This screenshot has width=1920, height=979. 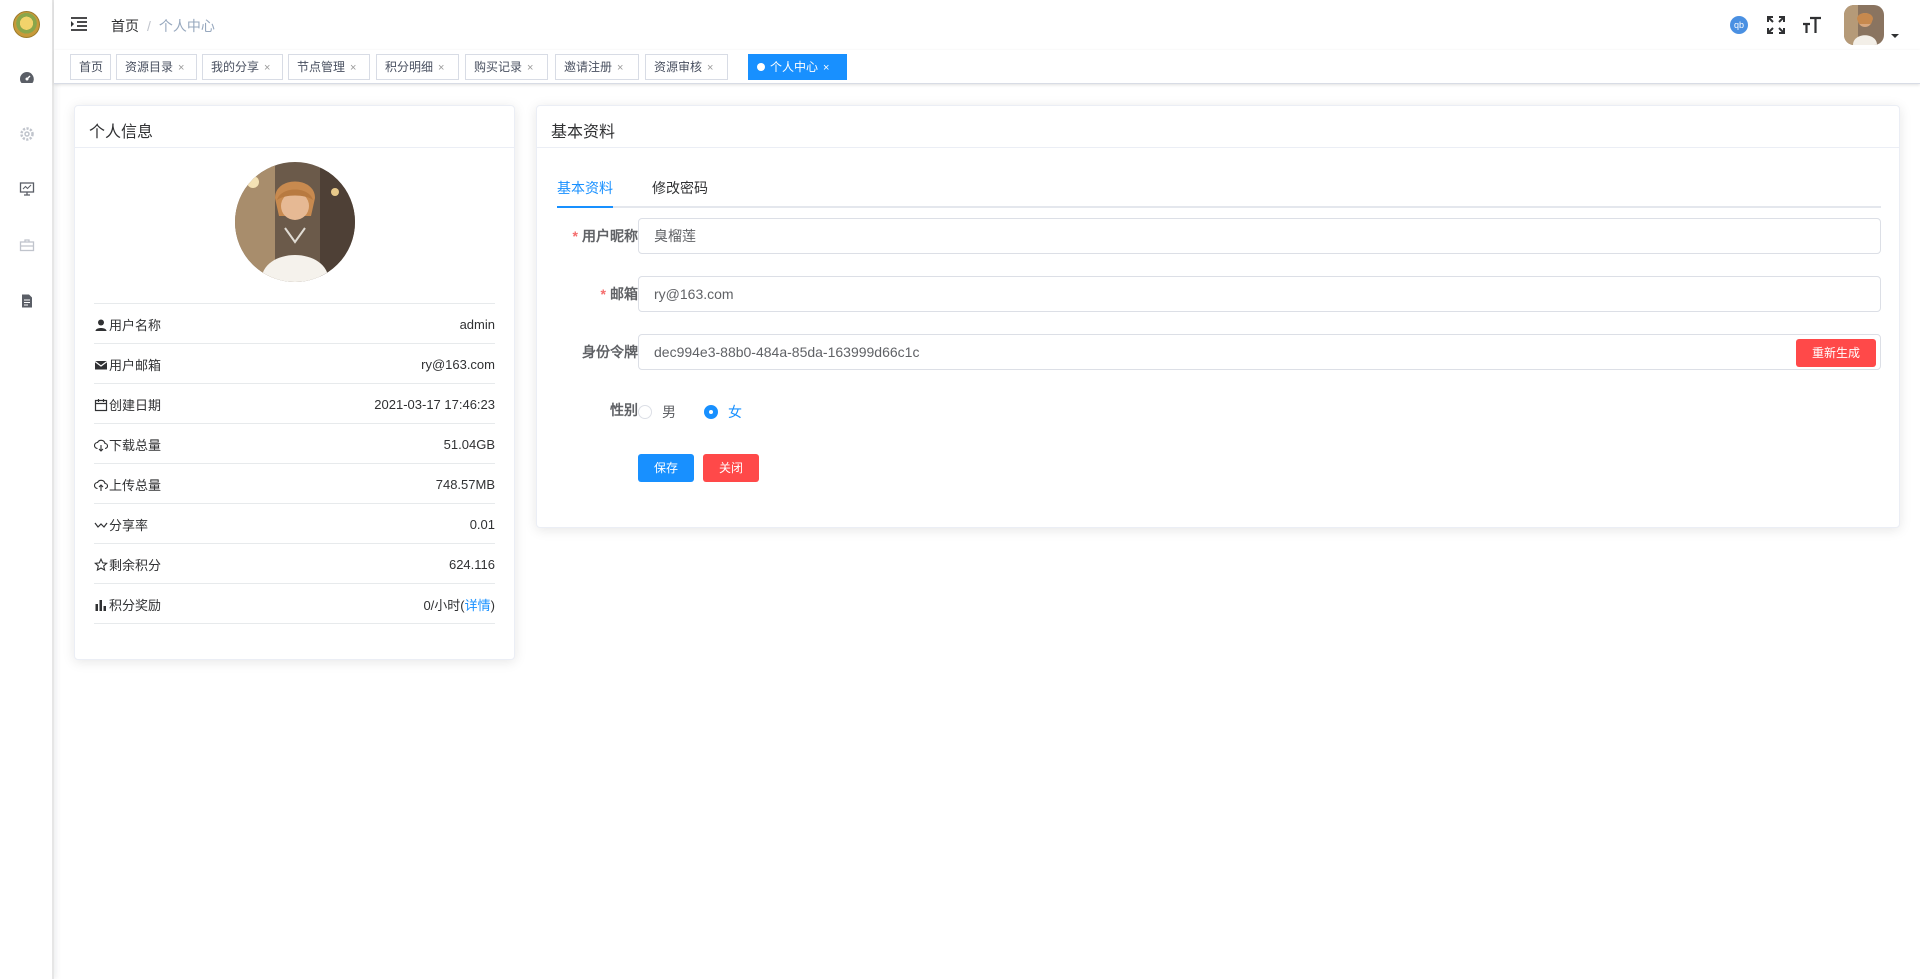 I want to click on tab-basic-info: 基本资料, so click(x=585, y=188).